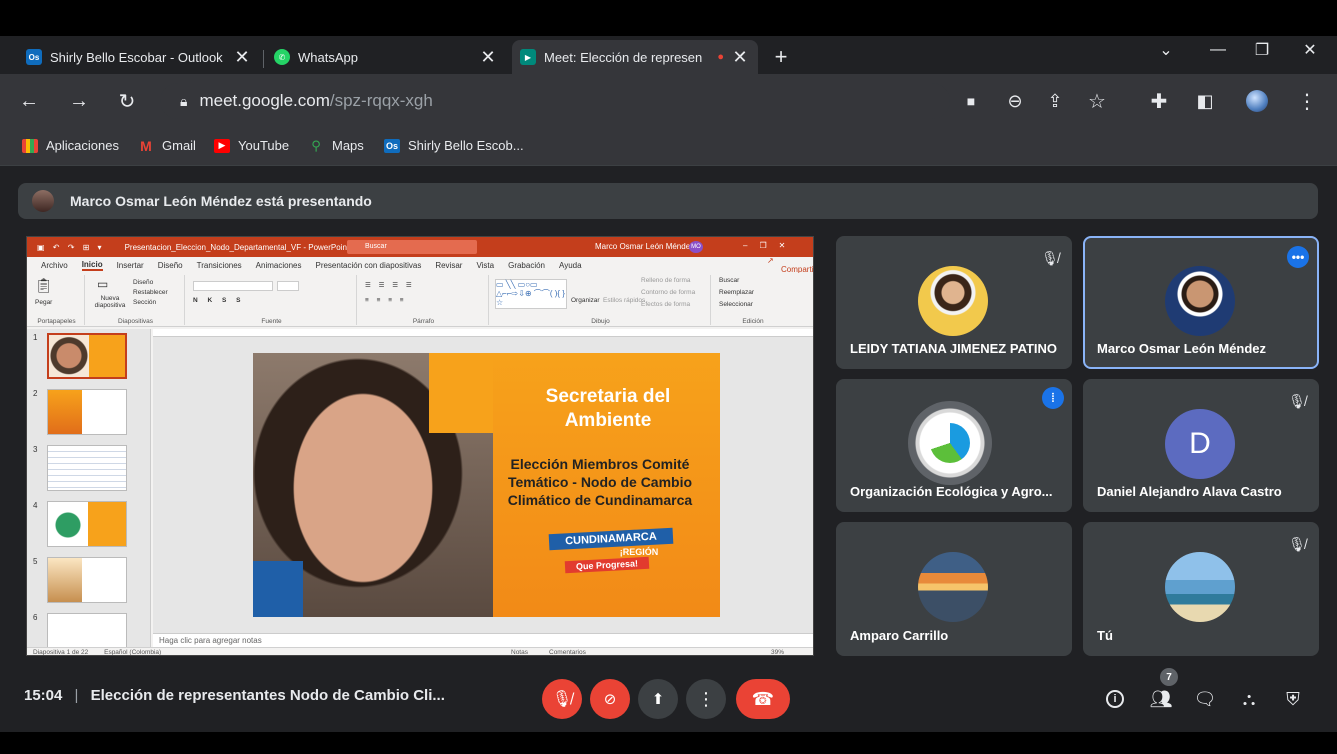 This screenshot has width=1337, height=754. What do you see at coordinates (219, 265) in the screenshot?
I see `ppt-menu-transiciones: Transiciones` at bounding box center [219, 265].